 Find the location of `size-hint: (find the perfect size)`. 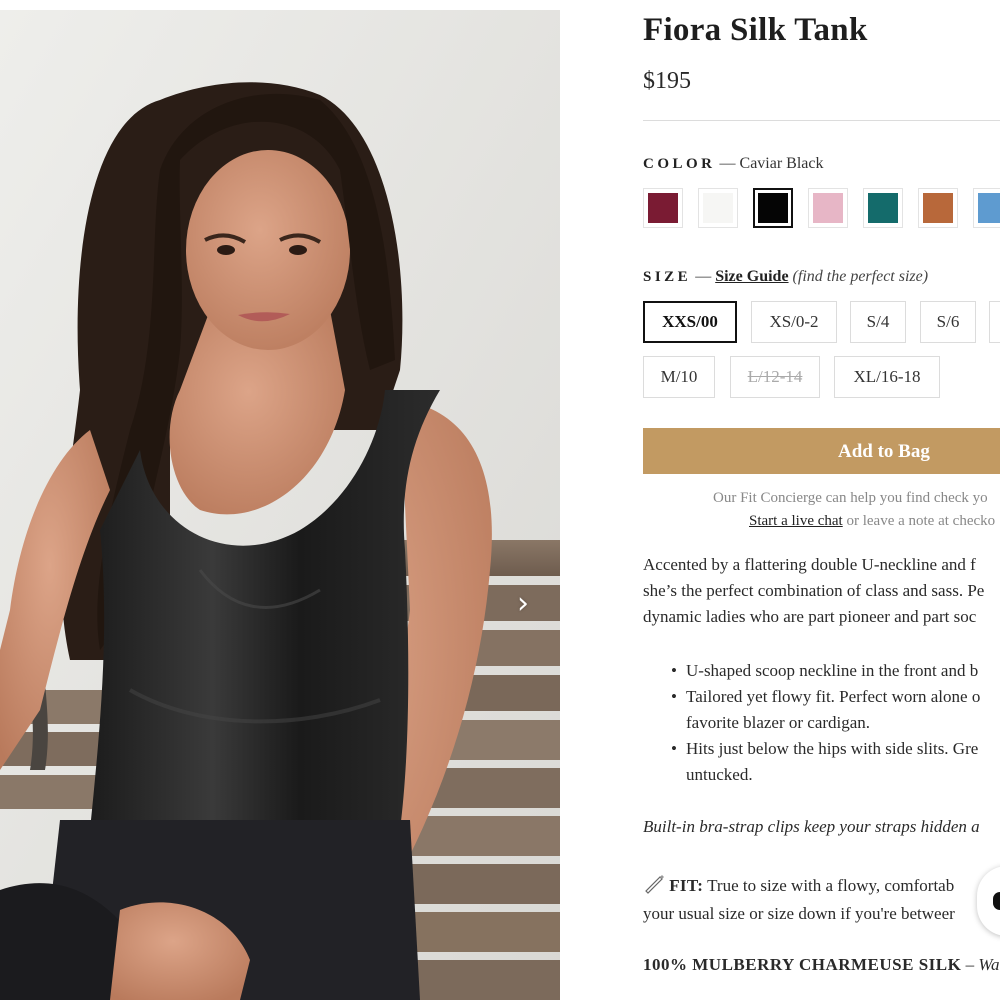

size-hint: (find the perfect size) is located at coordinates (860, 276).